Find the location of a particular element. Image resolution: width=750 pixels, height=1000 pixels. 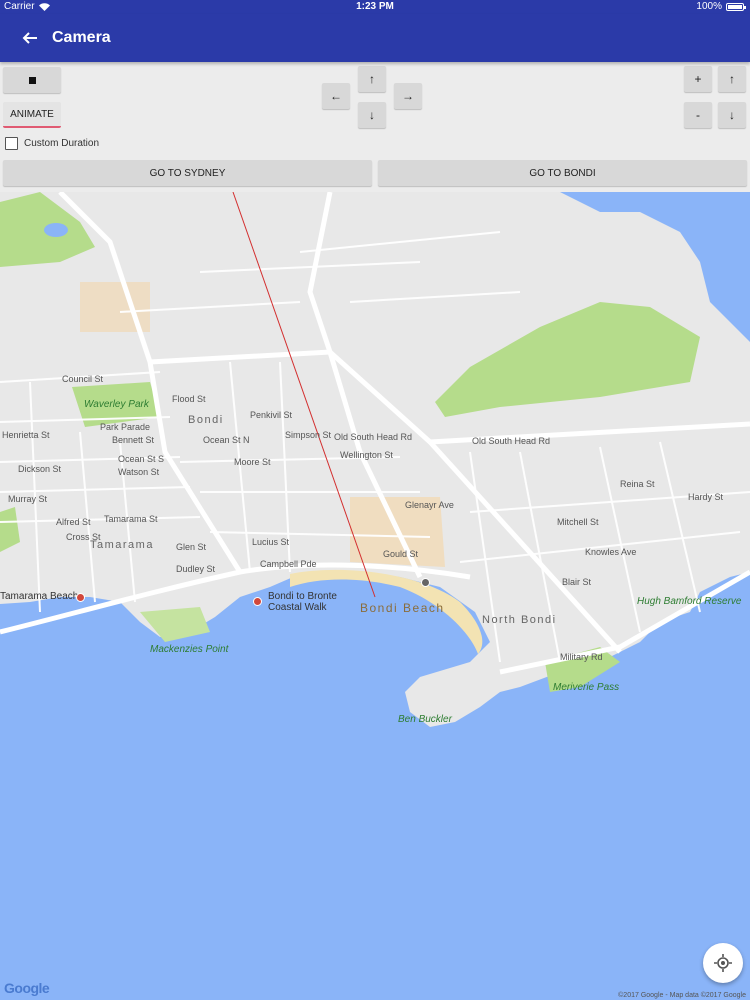

street-label: Alfred St is located at coordinates (73, 522).